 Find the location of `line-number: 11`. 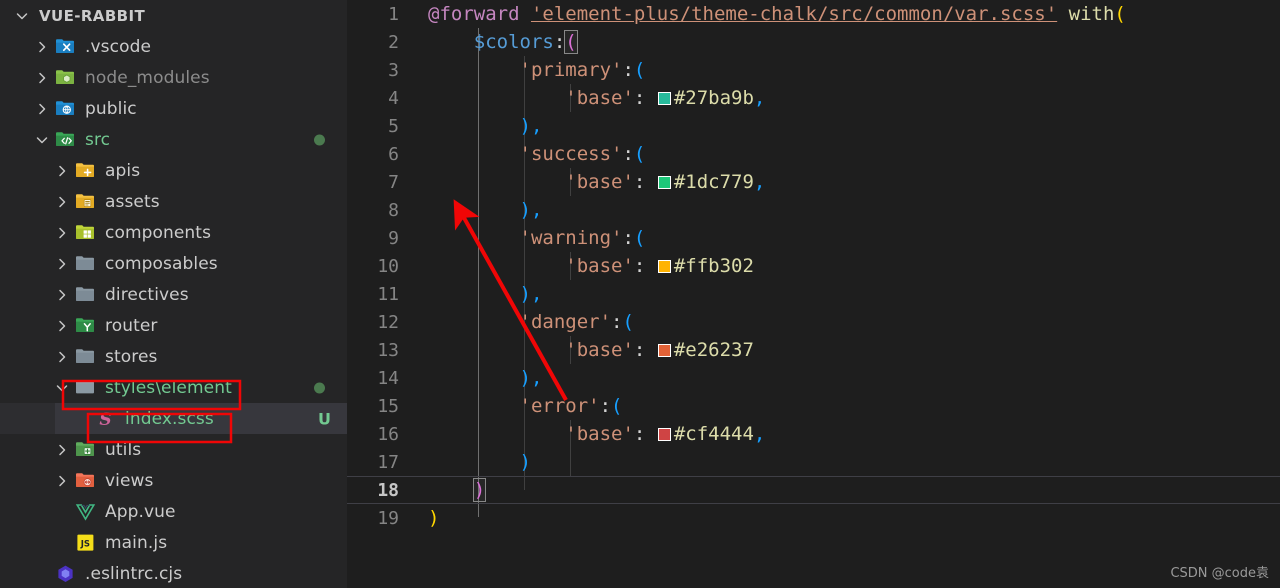

line-number: 11 is located at coordinates (388, 294).